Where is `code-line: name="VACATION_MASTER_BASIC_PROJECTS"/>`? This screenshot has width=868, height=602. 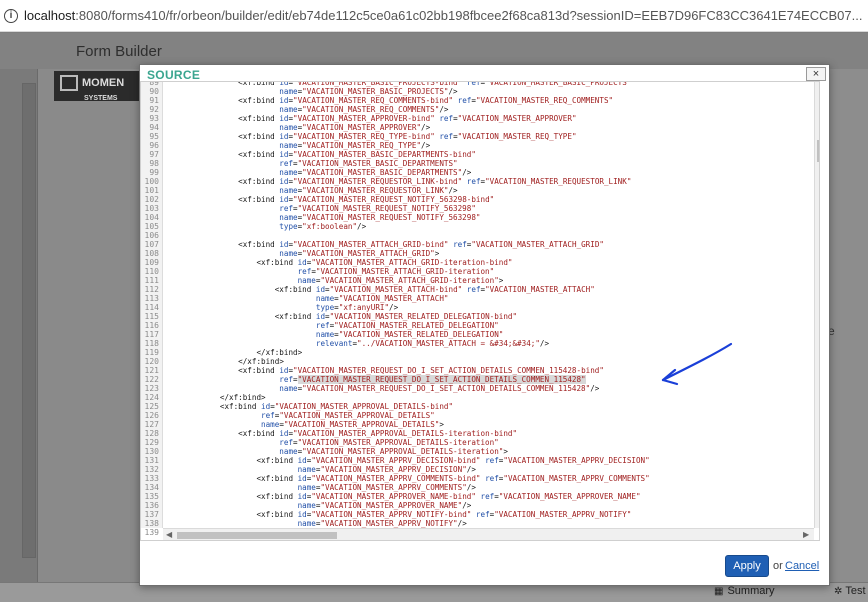
code-line: name="VACATION_MASTER_BASIC_PROJECTS"/> is located at coordinates (311, 91).